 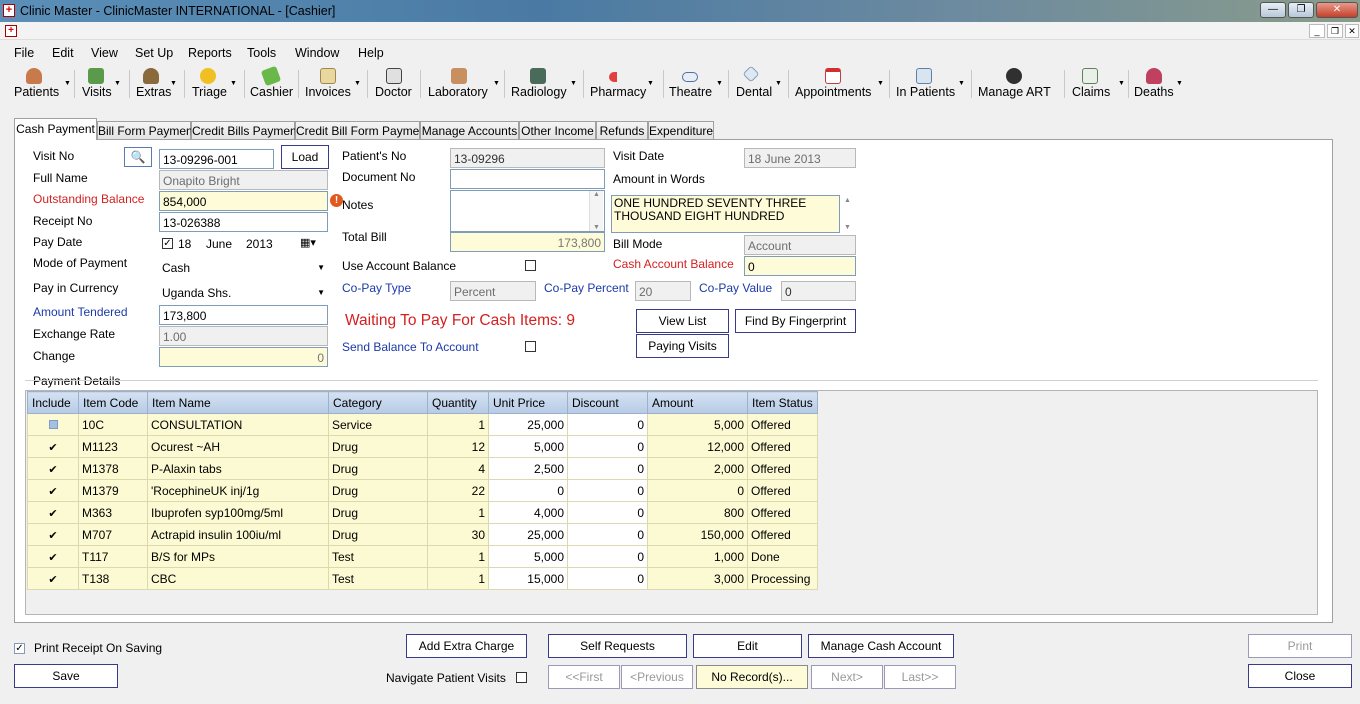 What do you see at coordinates (697, 490) in the screenshot?
I see `cell-amt: 0` at bounding box center [697, 490].